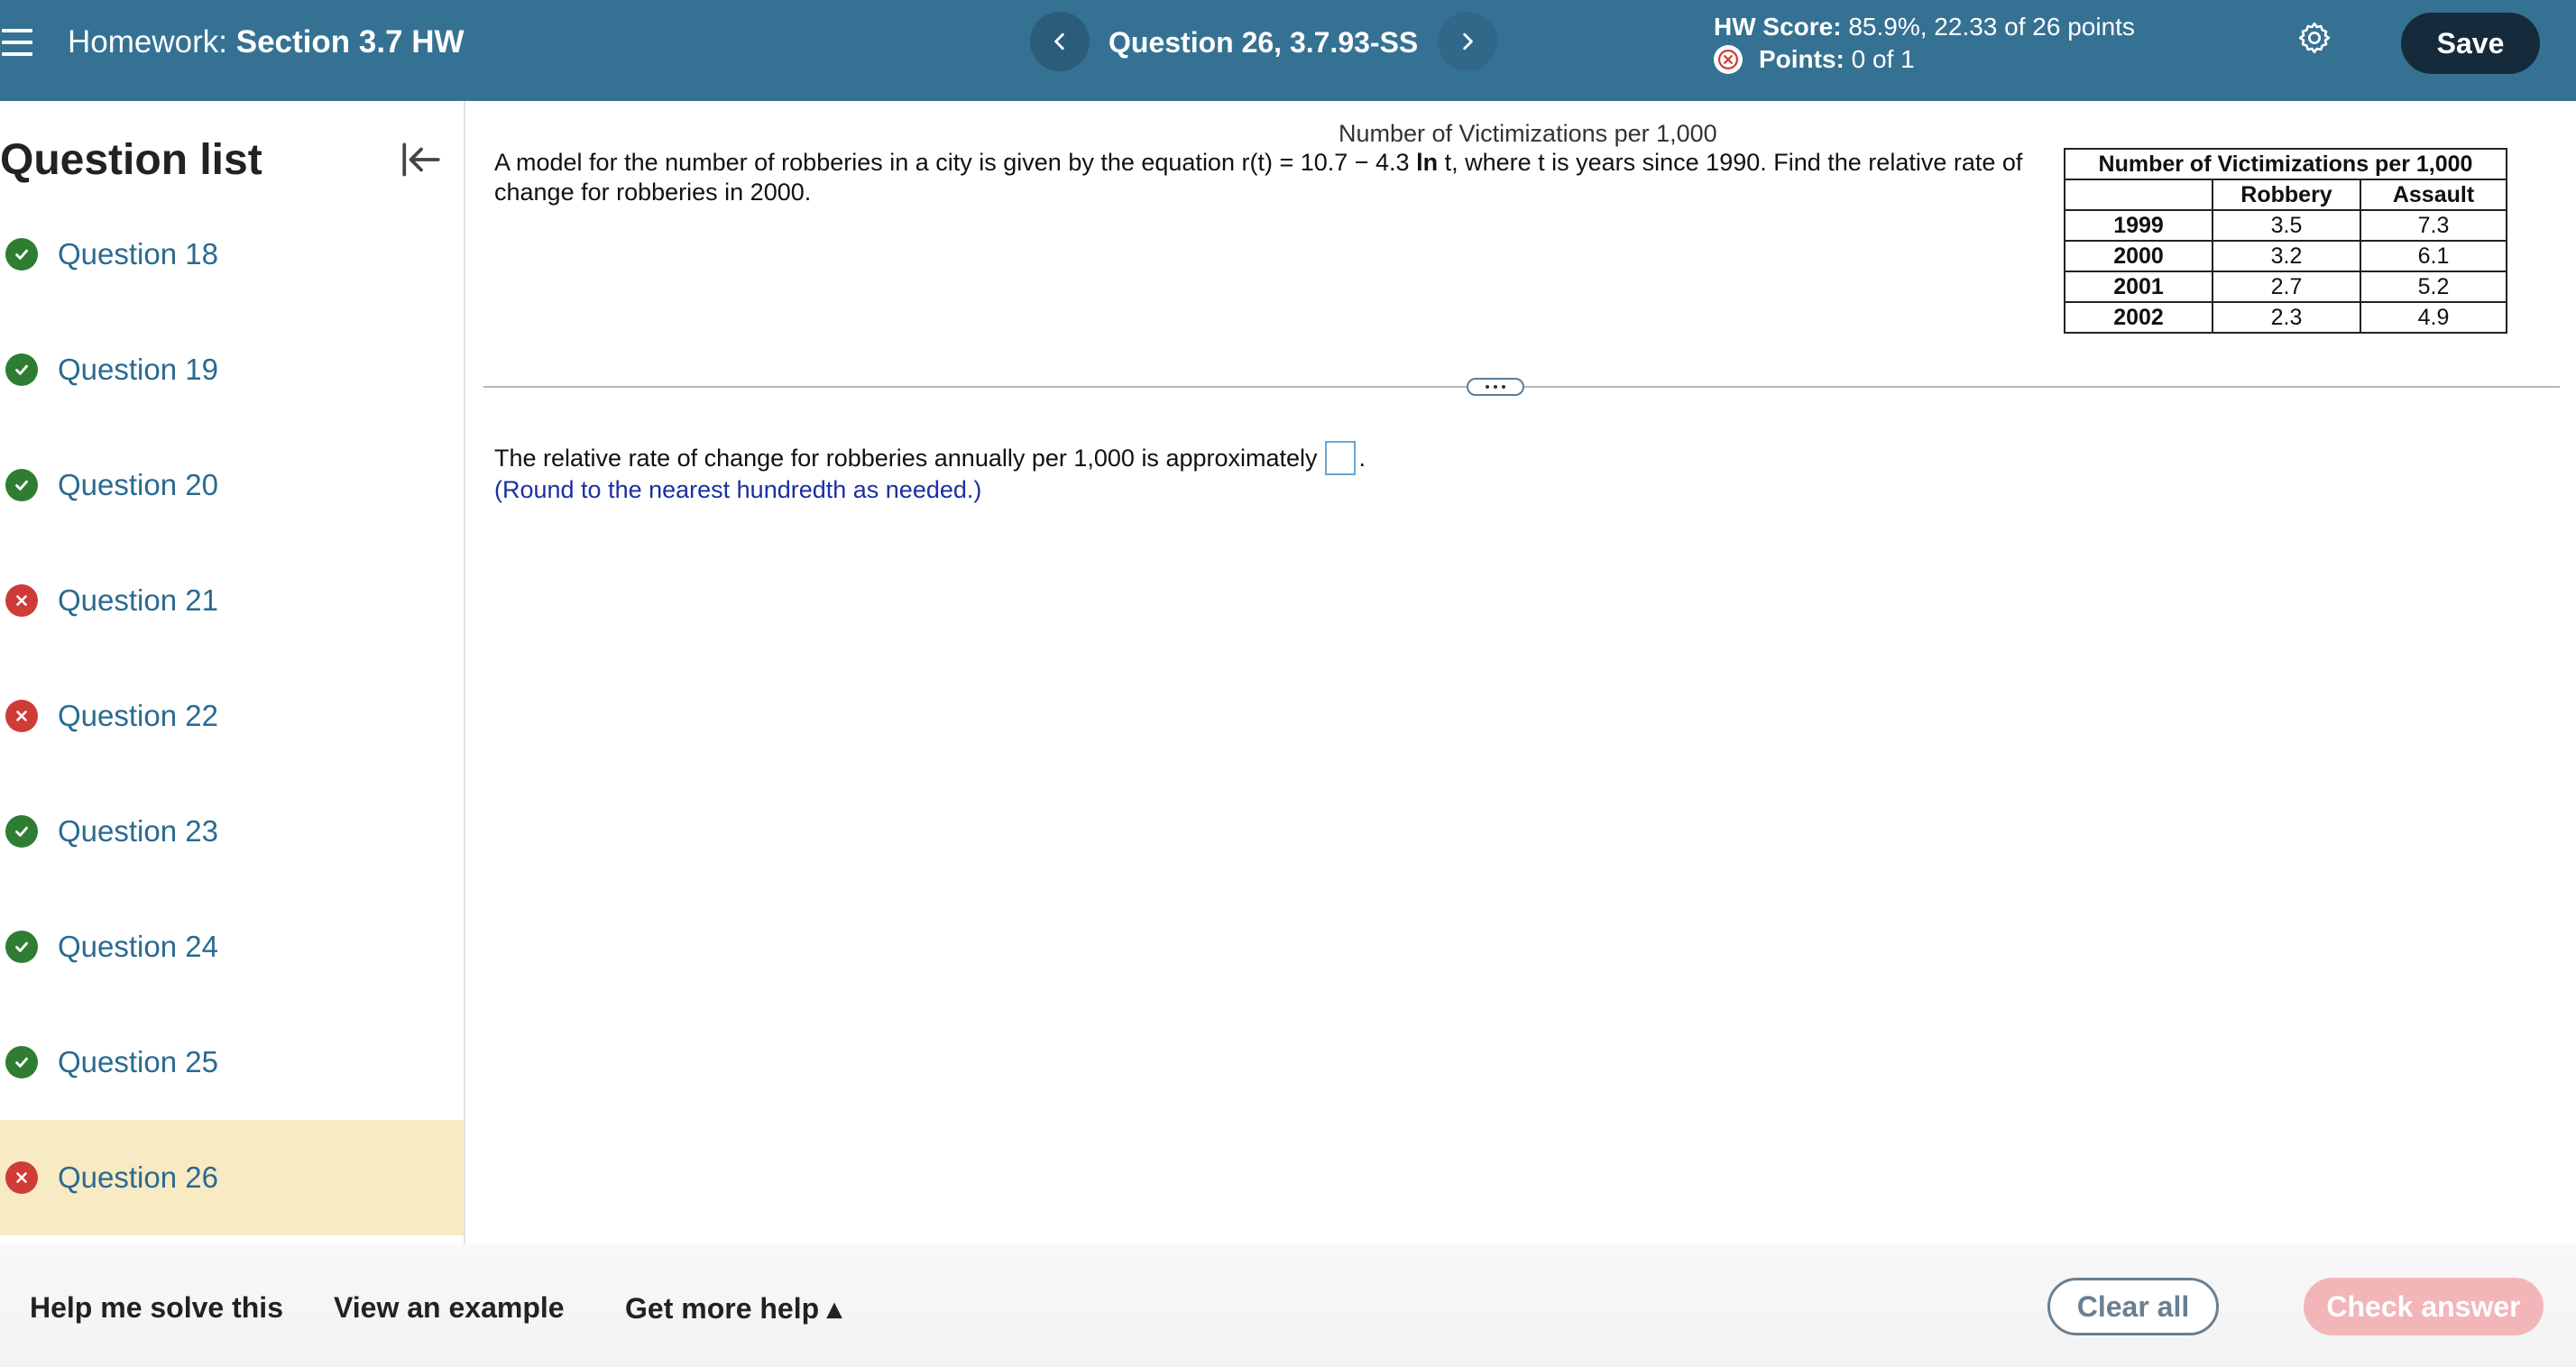 This screenshot has width=2576, height=1367. What do you see at coordinates (2133, 1306) in the screenshot?
I see `clear-all-button: Clear all` at bounding box center [2133, 1306].